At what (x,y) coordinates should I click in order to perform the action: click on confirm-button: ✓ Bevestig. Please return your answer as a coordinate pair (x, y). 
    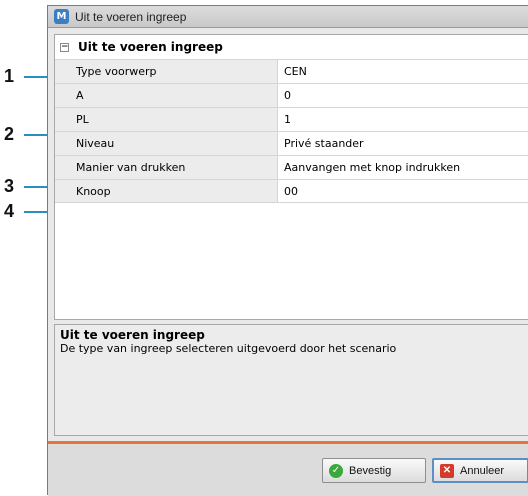
    Looking at the image, I should click on (374, 470).